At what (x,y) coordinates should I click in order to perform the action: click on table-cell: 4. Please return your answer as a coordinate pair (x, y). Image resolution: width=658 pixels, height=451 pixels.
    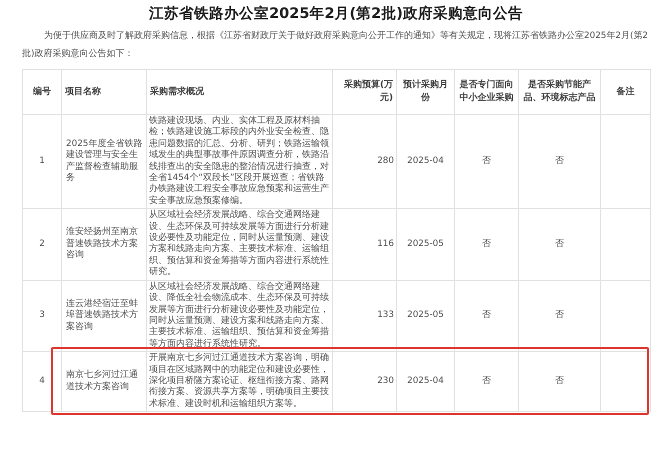
    Looking at the image, I should click on (42, 382).